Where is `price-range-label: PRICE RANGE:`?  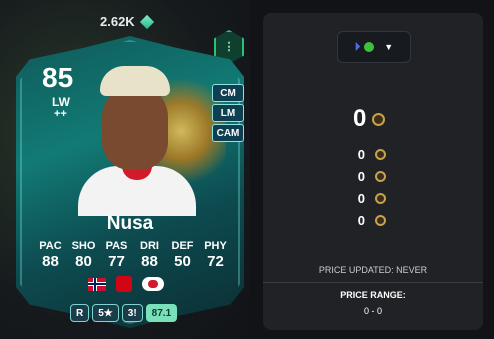 price-range-label: PRICE RANGE: is located at coordinates (373, 295).